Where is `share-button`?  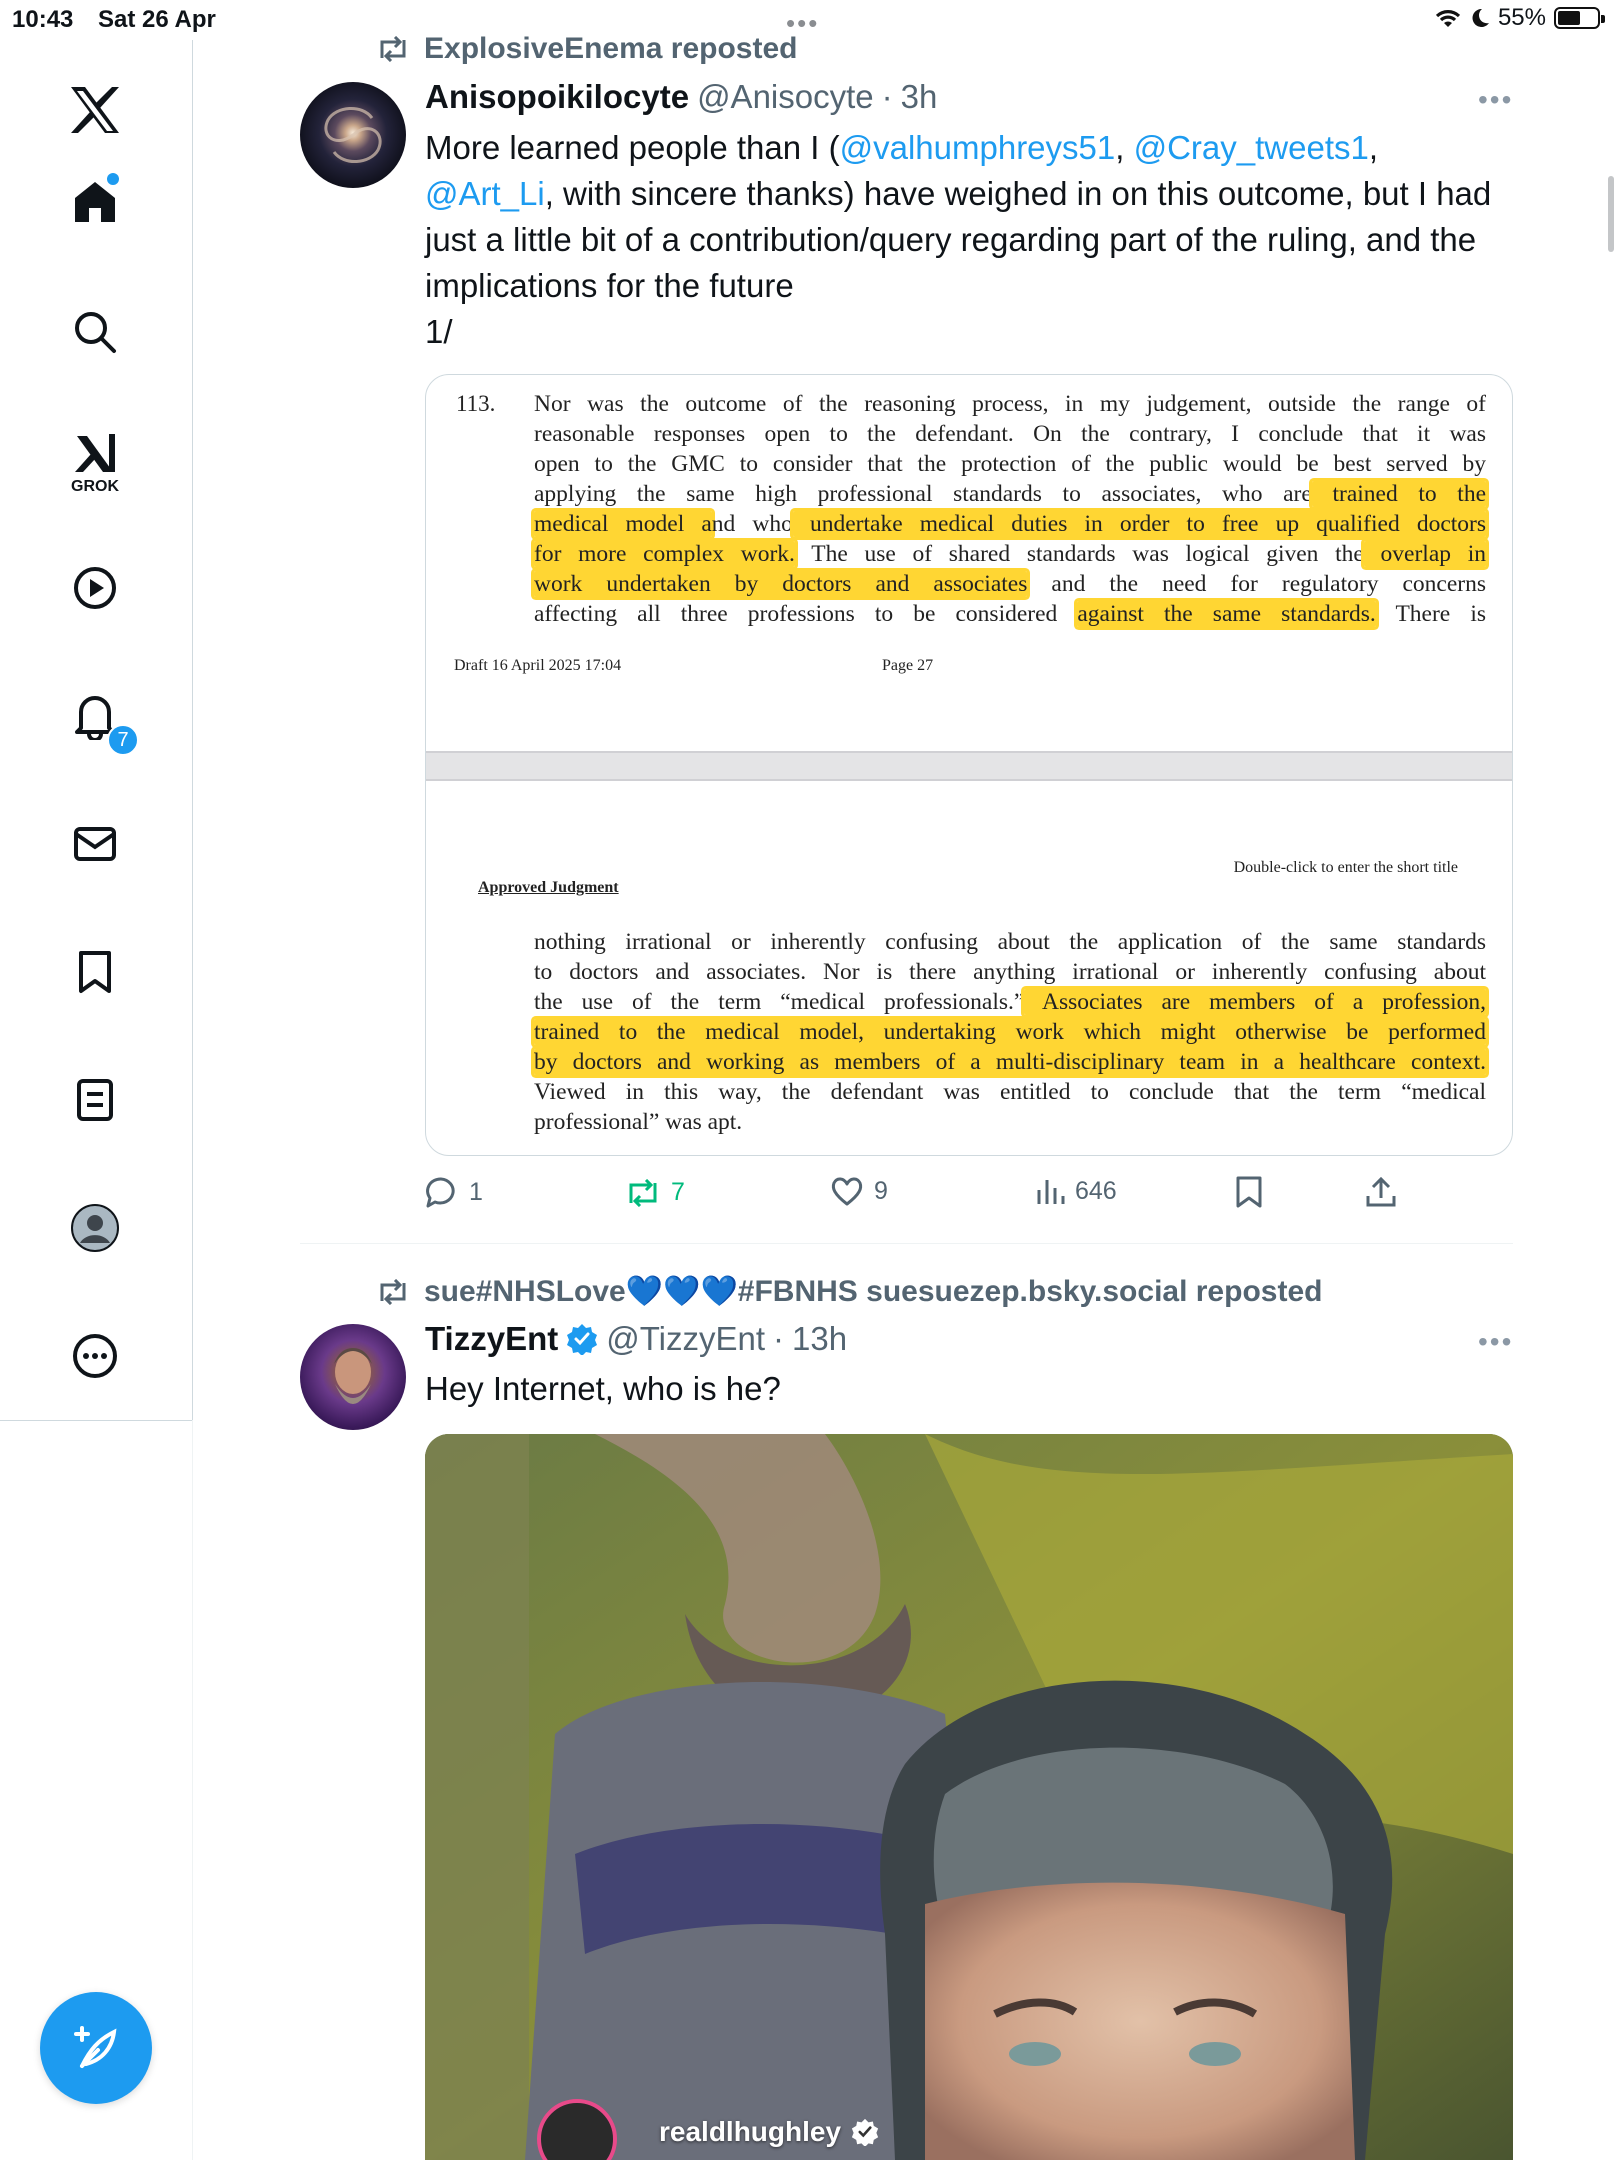 share-button is located at coordinates (1381, 1192).